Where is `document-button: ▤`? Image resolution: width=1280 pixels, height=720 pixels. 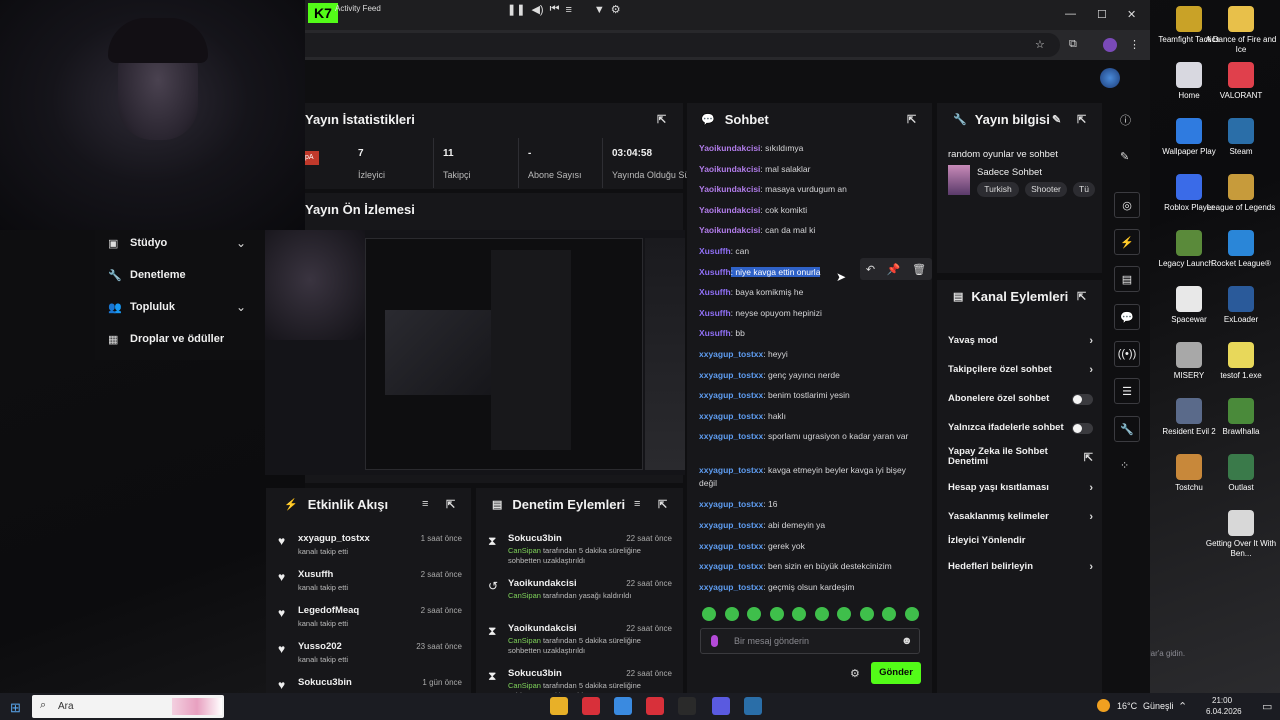 document-button: ▤ is located at coordinates (1127, 279).